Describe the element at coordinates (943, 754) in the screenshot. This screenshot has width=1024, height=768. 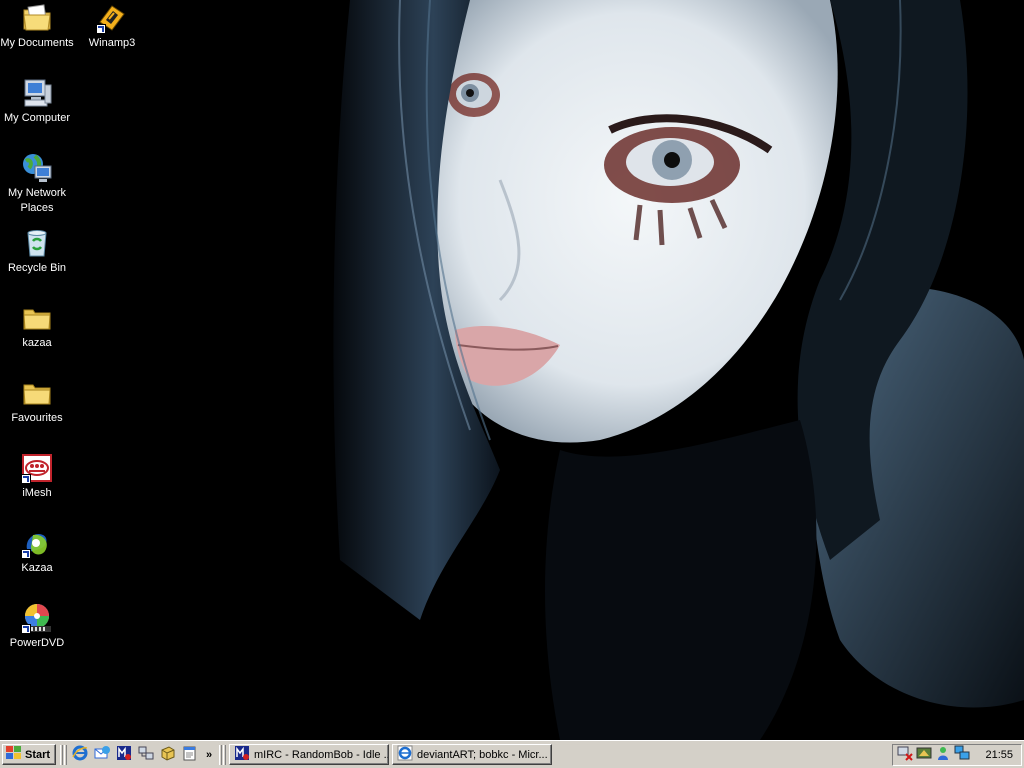
I see `messenger-icon` at that location.